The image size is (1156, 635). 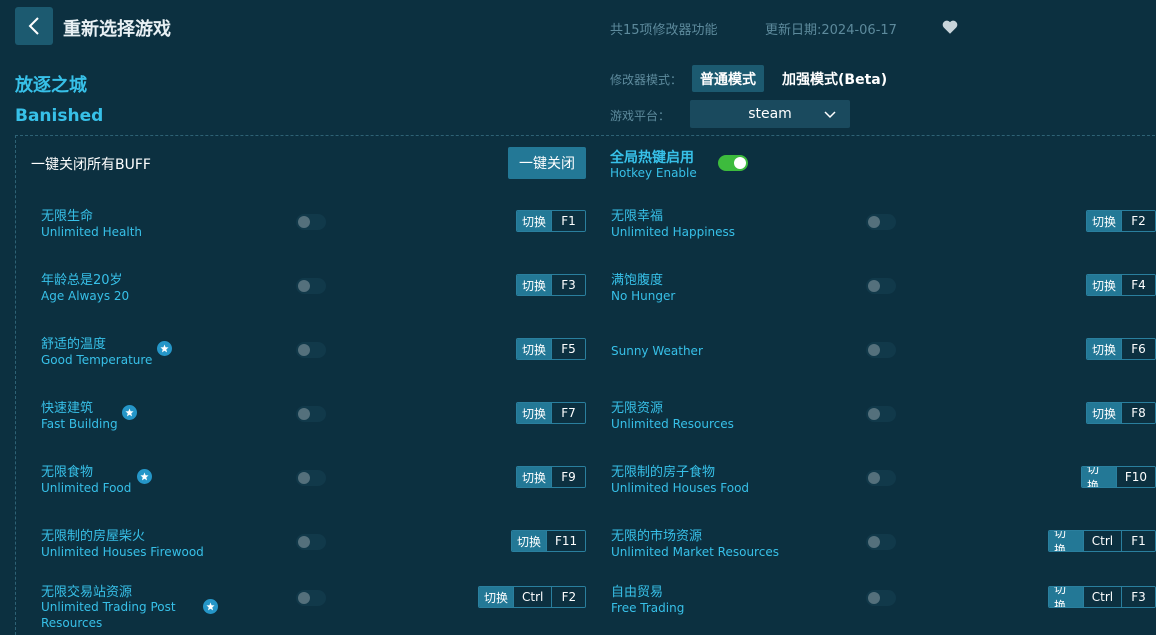 What do you see at coordinates (950, 27) in the screenshot?
I see `heart-icon` at bounding box center [950, 27].